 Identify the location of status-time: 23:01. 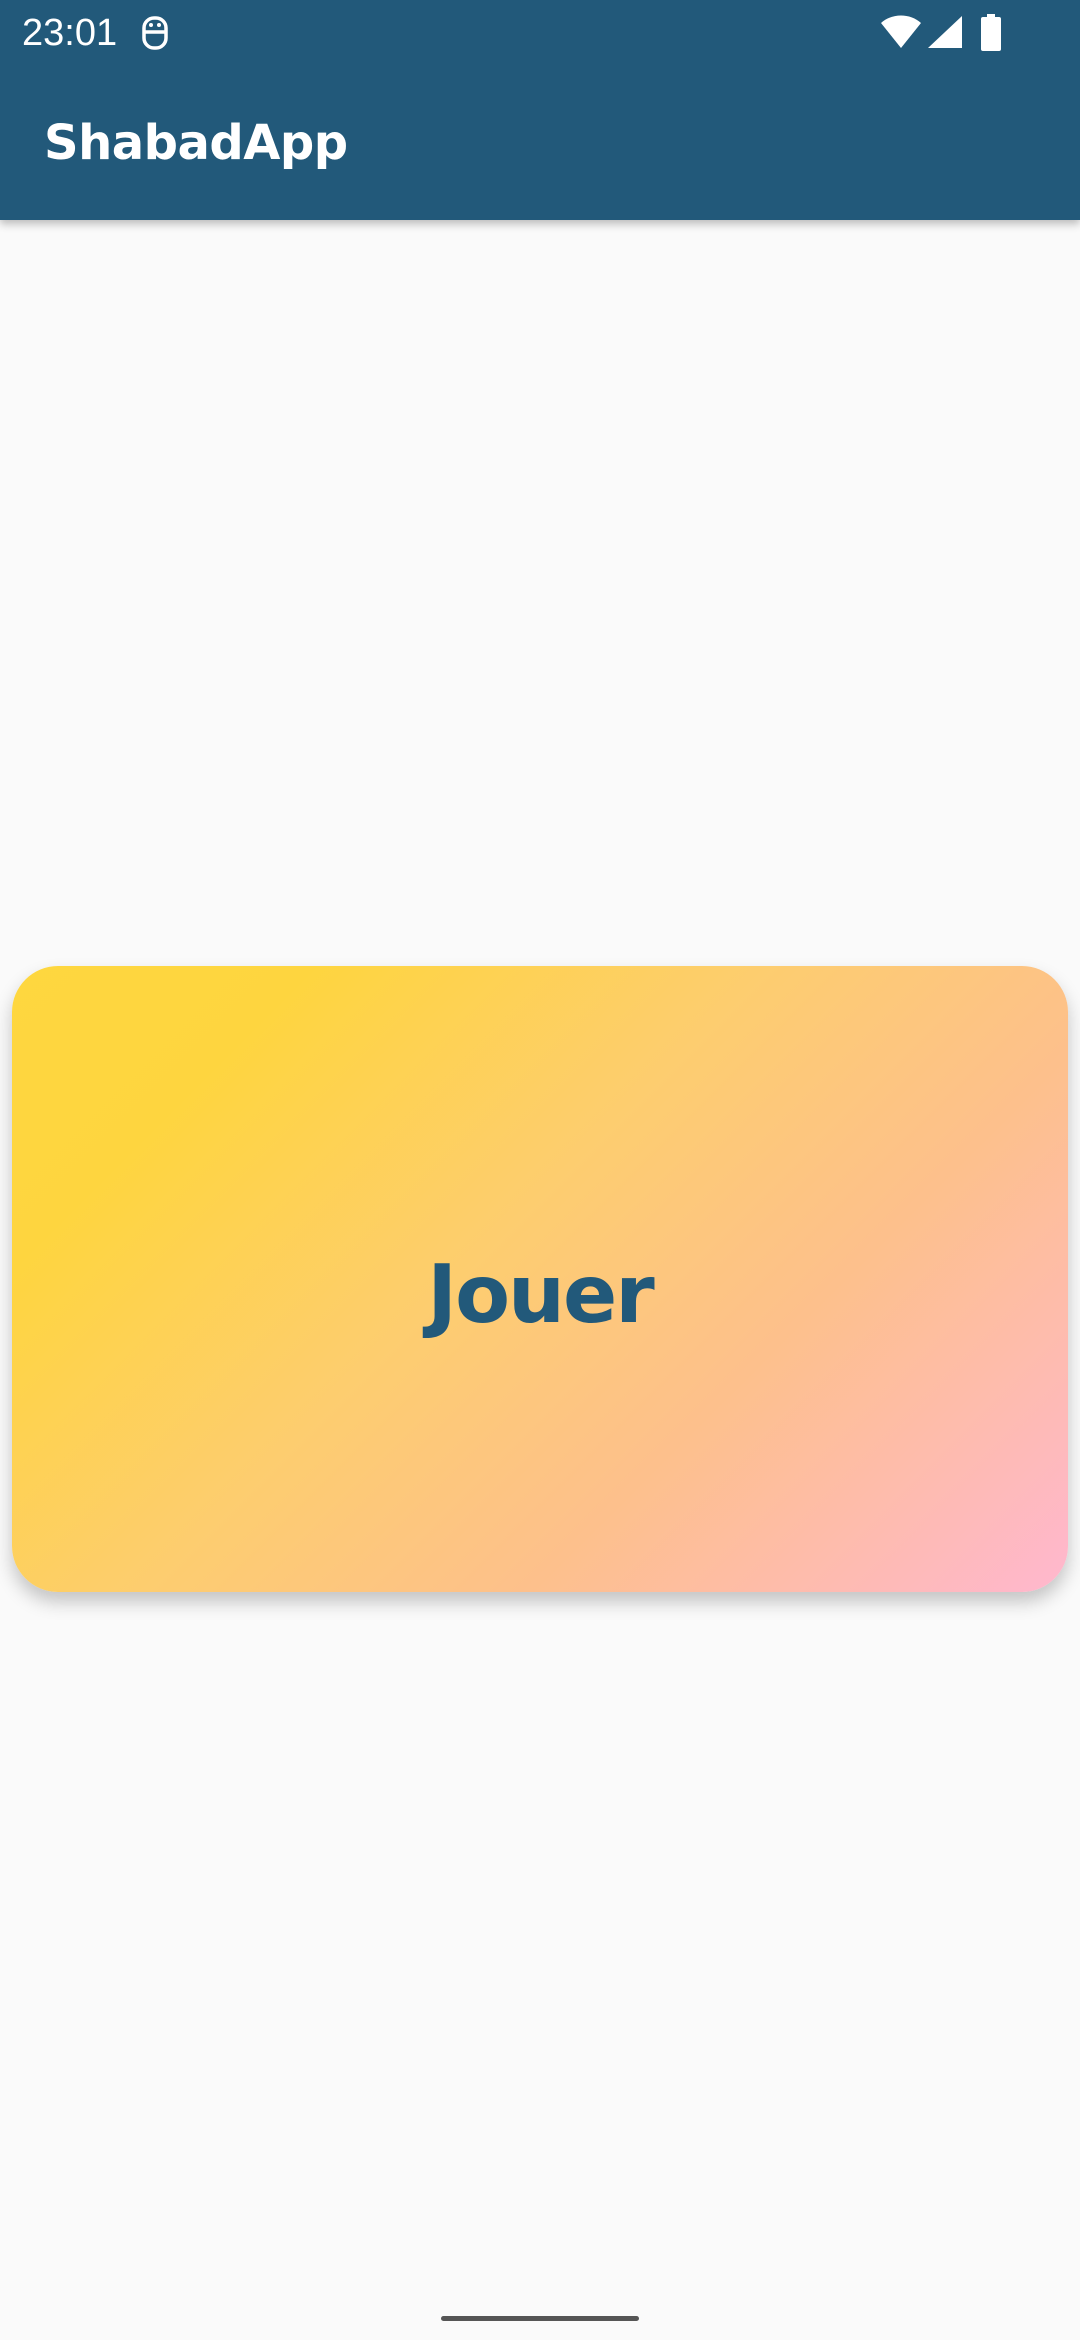
(70, 33).